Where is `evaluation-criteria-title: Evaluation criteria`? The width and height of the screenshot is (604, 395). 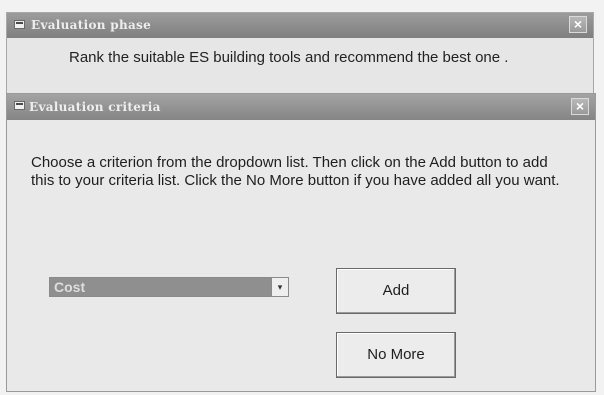 evaluation-criteria-title: Evaluation criteria is located at coordinates (95, 107).